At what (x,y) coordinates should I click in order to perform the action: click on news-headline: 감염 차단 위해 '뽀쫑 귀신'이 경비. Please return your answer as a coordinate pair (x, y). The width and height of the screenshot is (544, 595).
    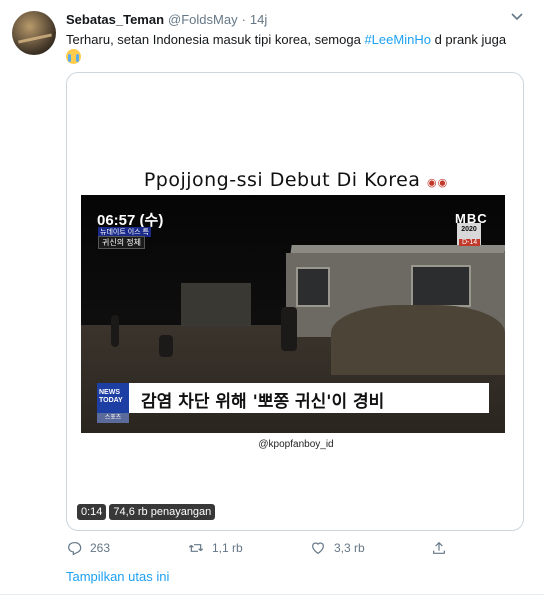
    Looking at the image, I should click on (263, 402).